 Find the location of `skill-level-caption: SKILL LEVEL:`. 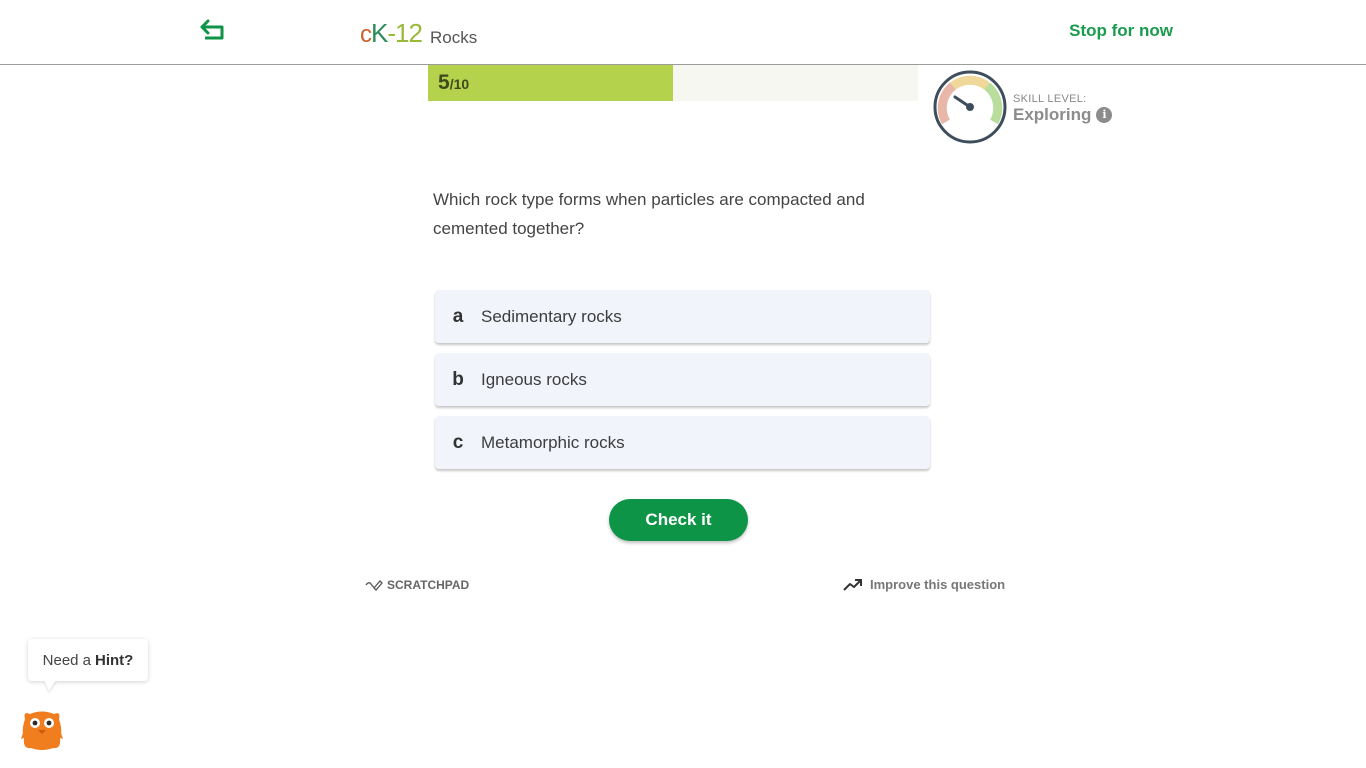

skill-level-caption: SKILL LEVEL: is located at coordinates (1050, 99).